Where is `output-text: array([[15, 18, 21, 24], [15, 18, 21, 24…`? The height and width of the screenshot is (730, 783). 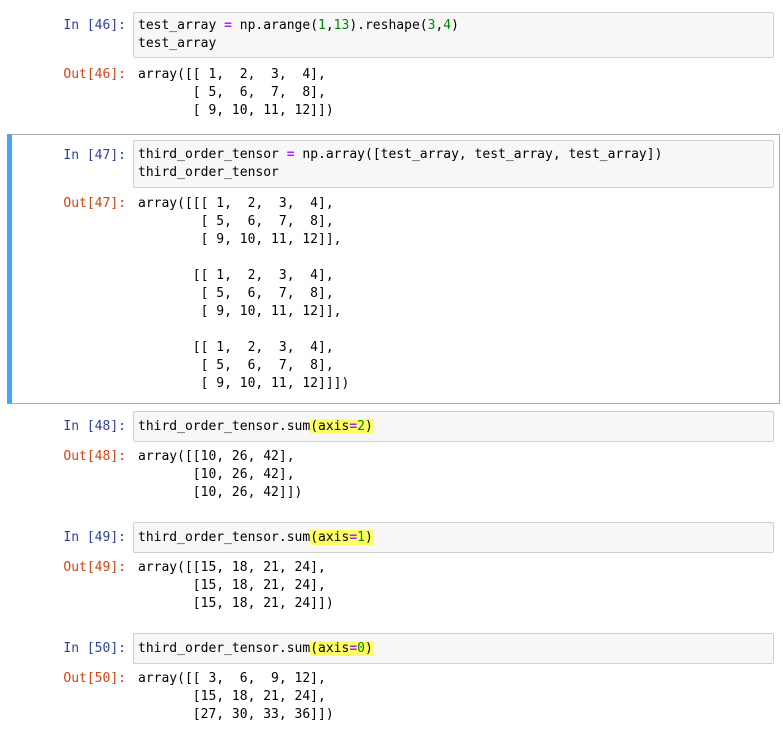
output-text: array([[15, 18, 21, 24], [15, 18, 21, 24… is located at coordinates (236, 585).